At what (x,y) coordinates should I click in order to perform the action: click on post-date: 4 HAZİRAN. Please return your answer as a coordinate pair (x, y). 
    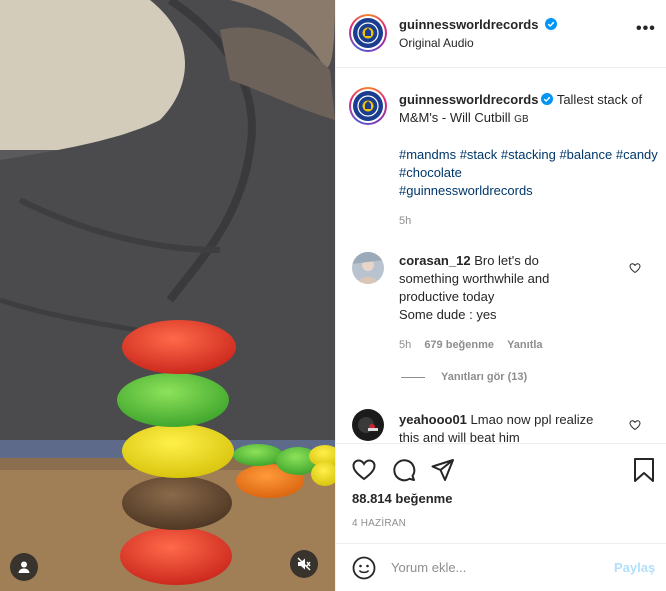
    Looking at the image, I should click on (379, 523).